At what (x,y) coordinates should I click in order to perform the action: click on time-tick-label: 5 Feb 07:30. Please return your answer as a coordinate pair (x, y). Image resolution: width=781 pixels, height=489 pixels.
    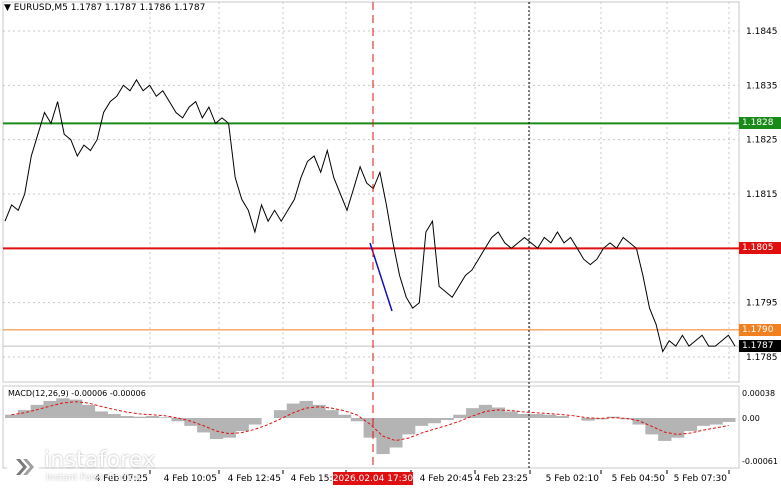
    Looking at the image, I should click on (701, 479).